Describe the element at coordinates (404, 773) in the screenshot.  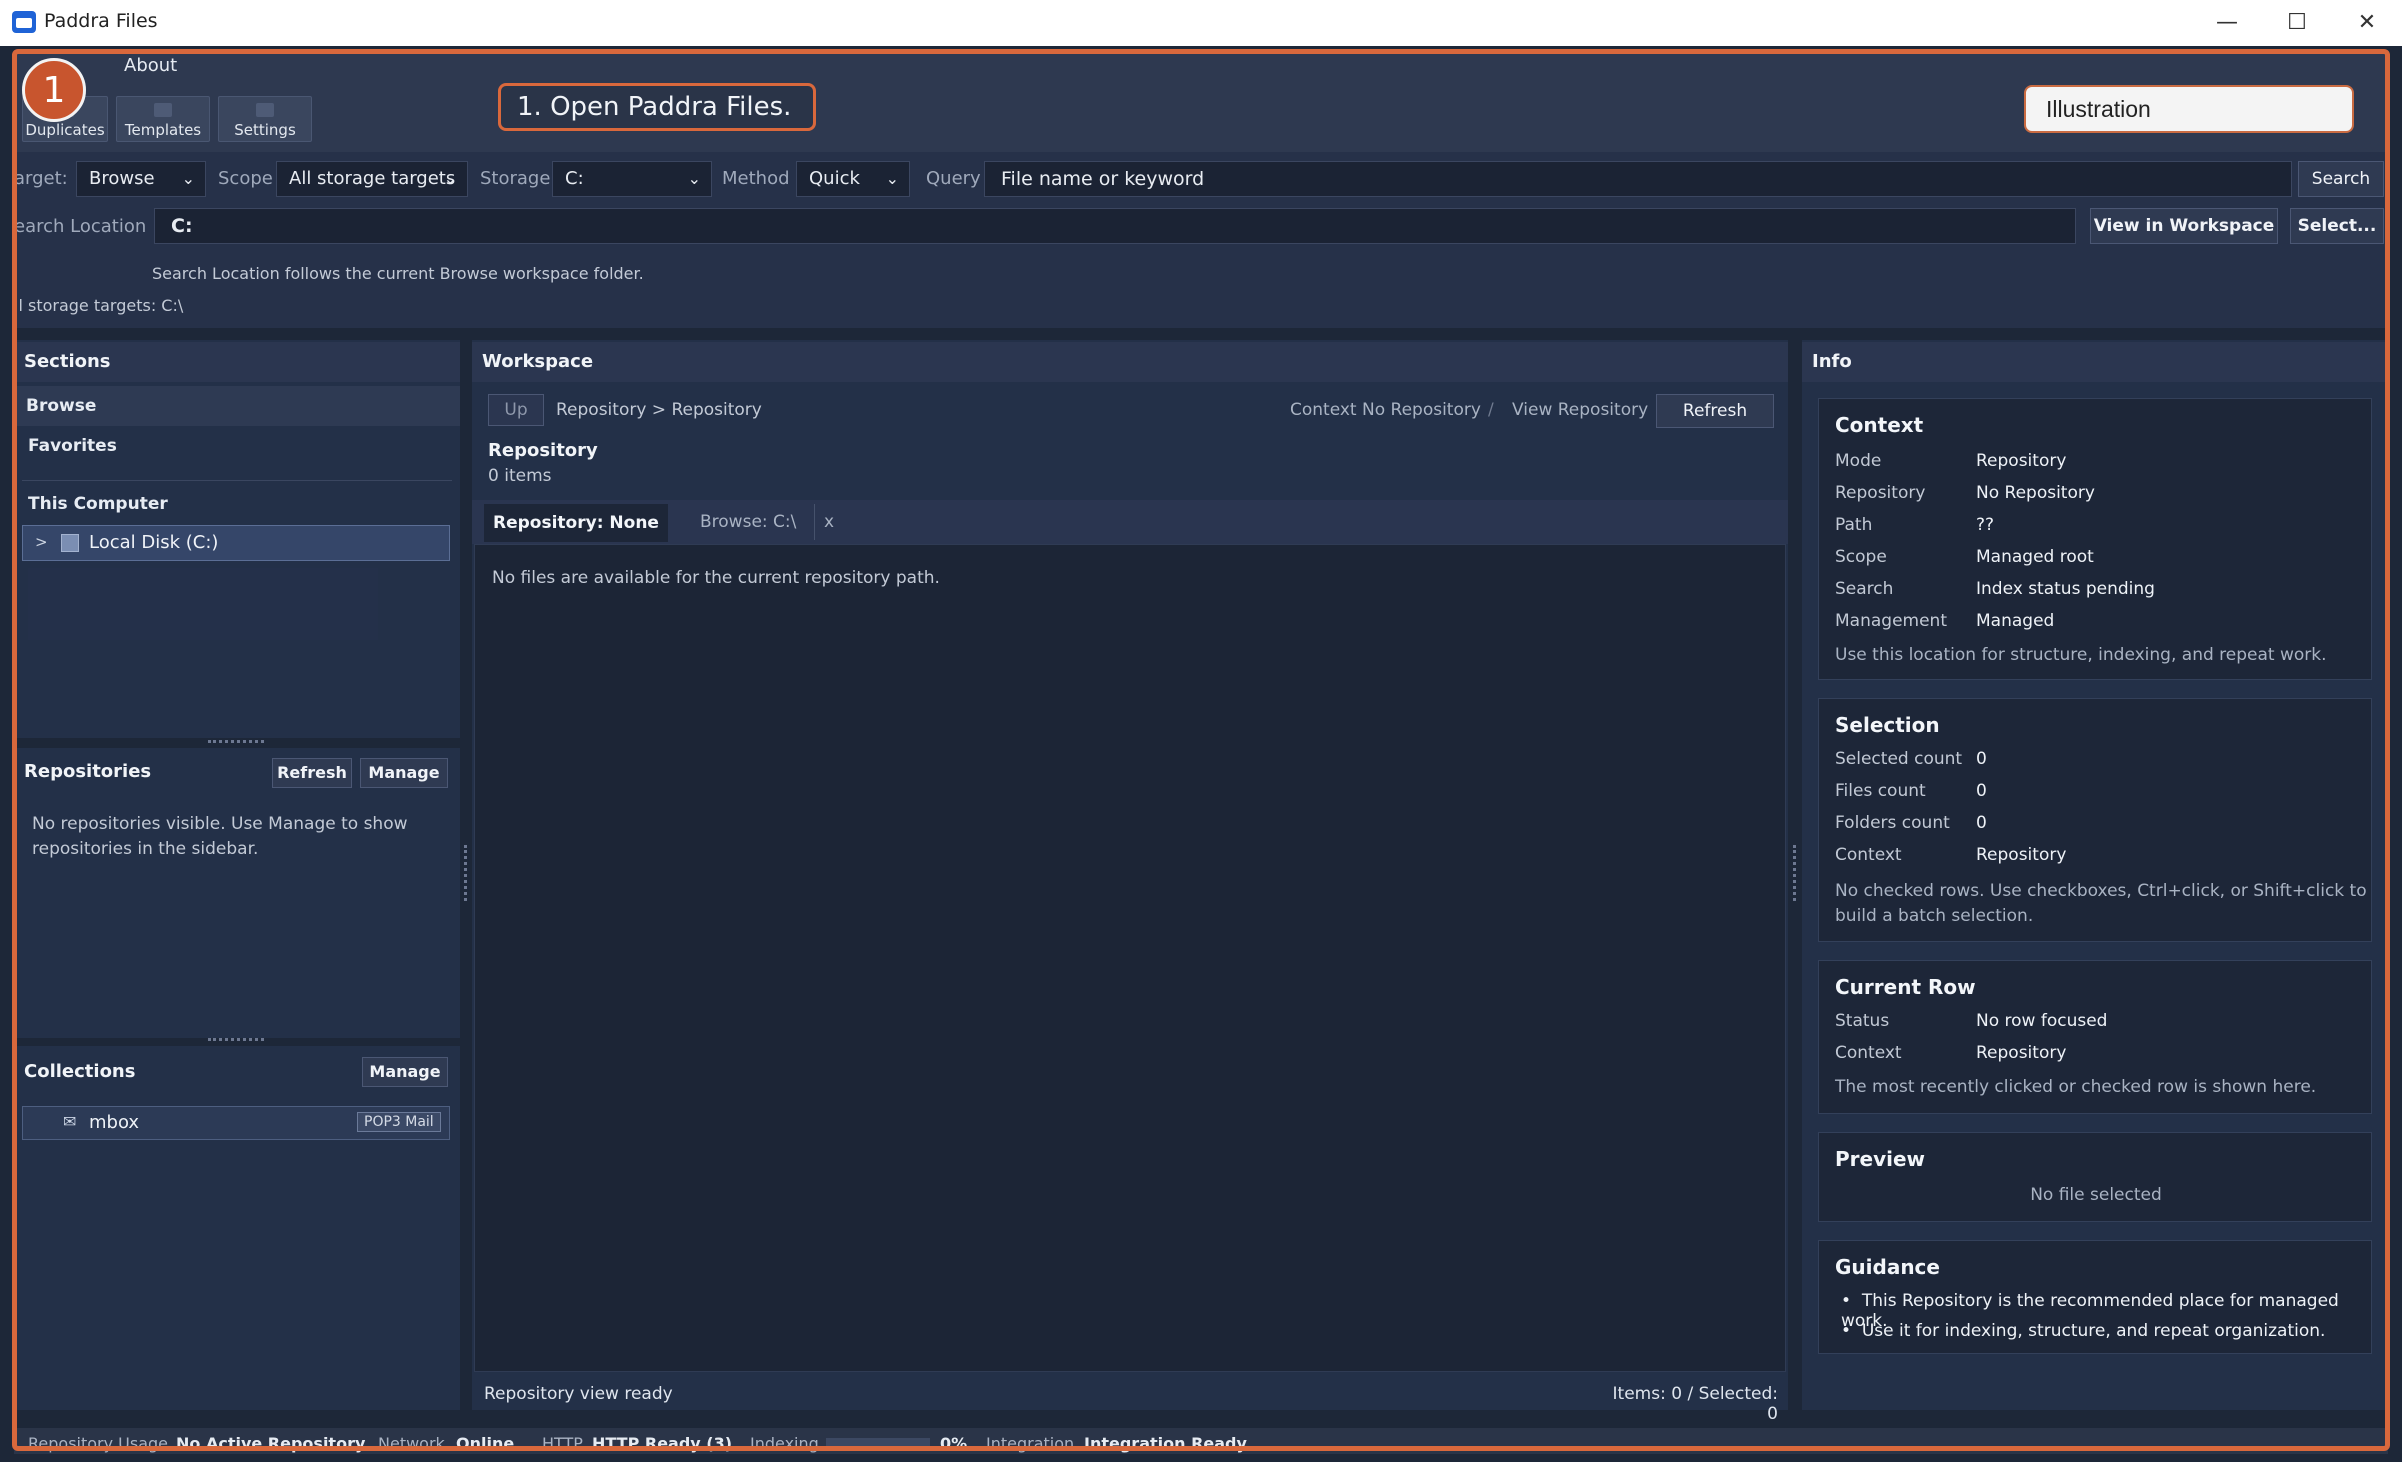
I see `repositories-manage-button: Manage` at that location.